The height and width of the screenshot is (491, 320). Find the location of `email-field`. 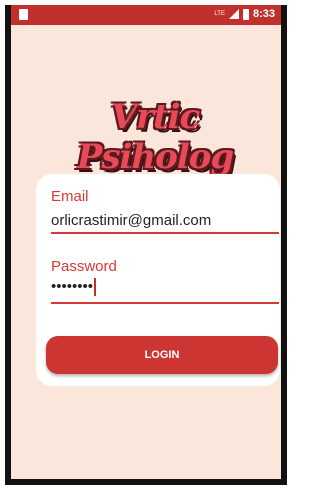

email-field is located at coordinates (165, 221).